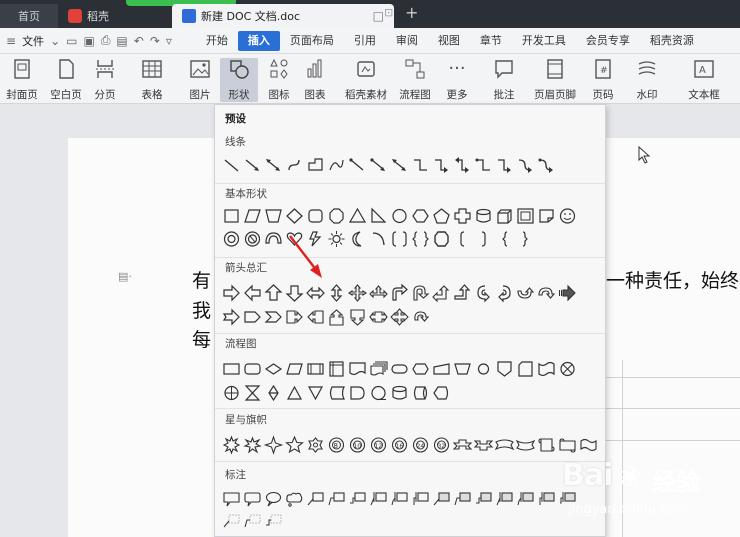 The image size is (740, 537). Describe the element at coordinates (125, 276) in the screenshot. I see `paragraph-marker-icon: ▤·` at that location.